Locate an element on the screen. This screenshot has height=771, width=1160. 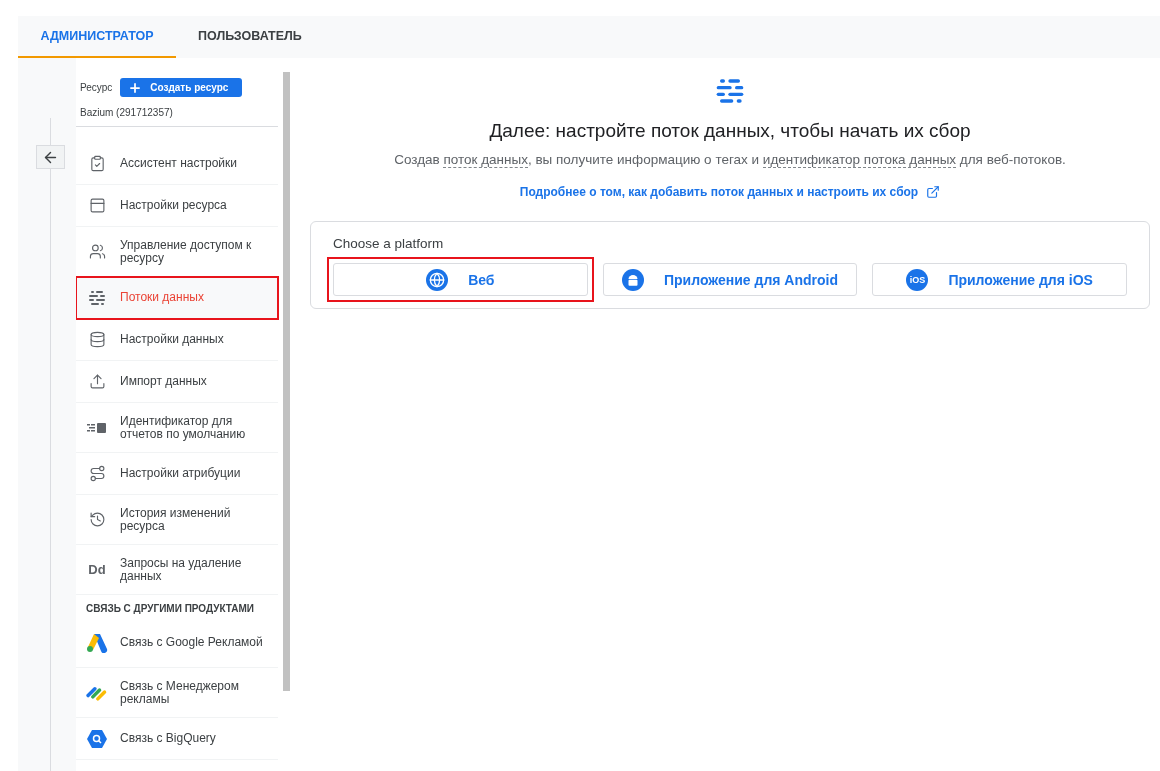
sidebar-item: Настройки ресурса is located at coordinates (177, 206).